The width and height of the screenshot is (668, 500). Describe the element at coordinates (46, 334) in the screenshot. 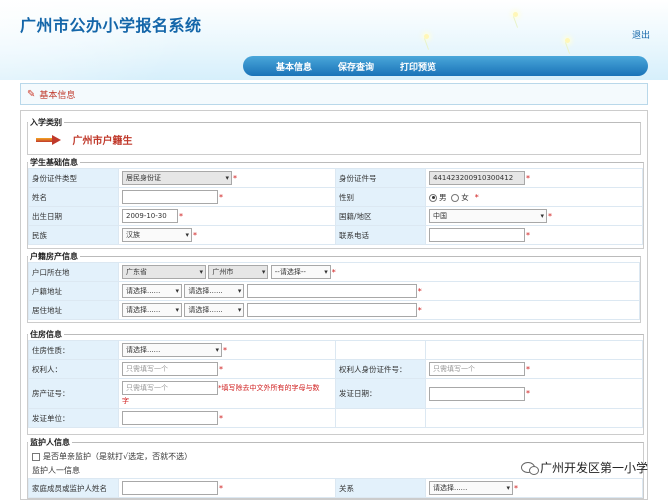

I see `housing-legend: 住房信息` at that location.